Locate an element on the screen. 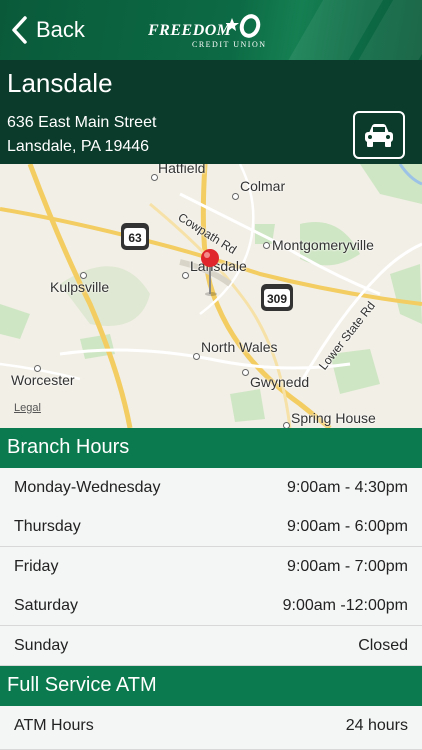 The width and height of the screenshot is (422, 750). branch-name: Lansdale is located at coordinates (60, 83).